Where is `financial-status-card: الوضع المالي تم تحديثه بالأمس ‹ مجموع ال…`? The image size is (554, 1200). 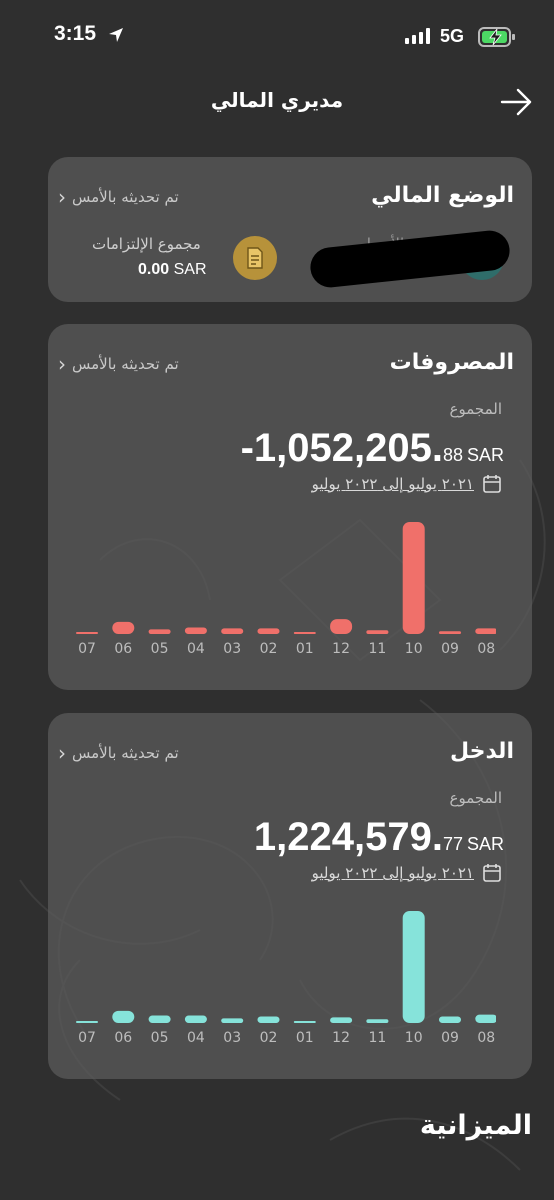 financial-status-card: الوضع المالي تم تحديثه بالأمس ‹ مجموع ال… is located at coordinates (290, 229).